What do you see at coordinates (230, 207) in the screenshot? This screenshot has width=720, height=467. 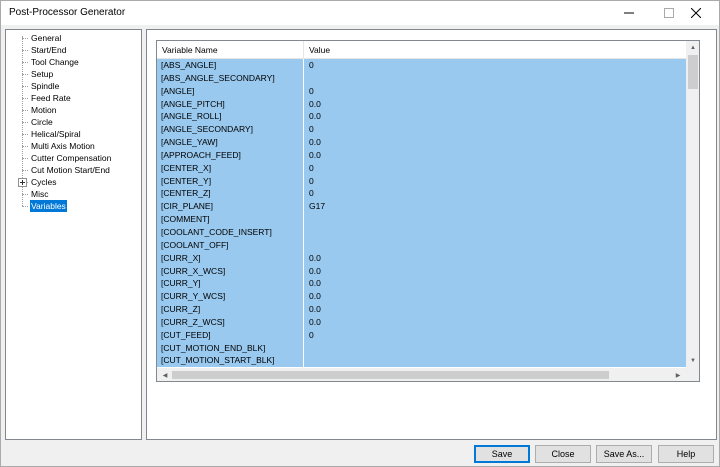 I see `variable-name-cell: [CIR_PLANE]` at bounding box center [230, 207].